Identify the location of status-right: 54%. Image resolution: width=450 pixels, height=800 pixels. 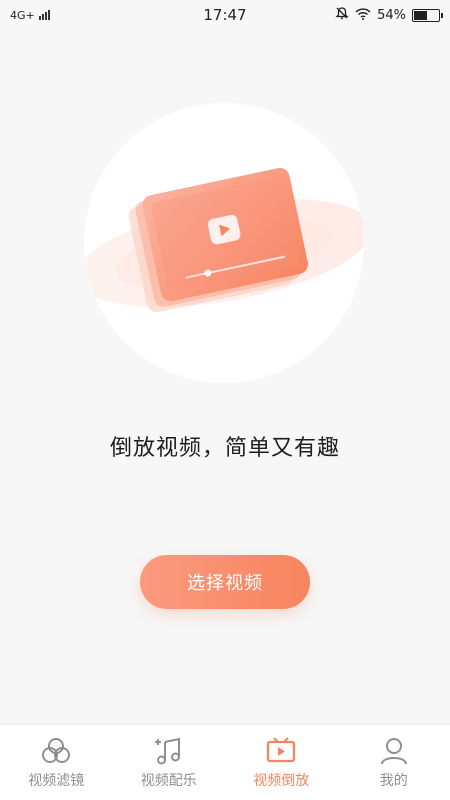
(389, 15).